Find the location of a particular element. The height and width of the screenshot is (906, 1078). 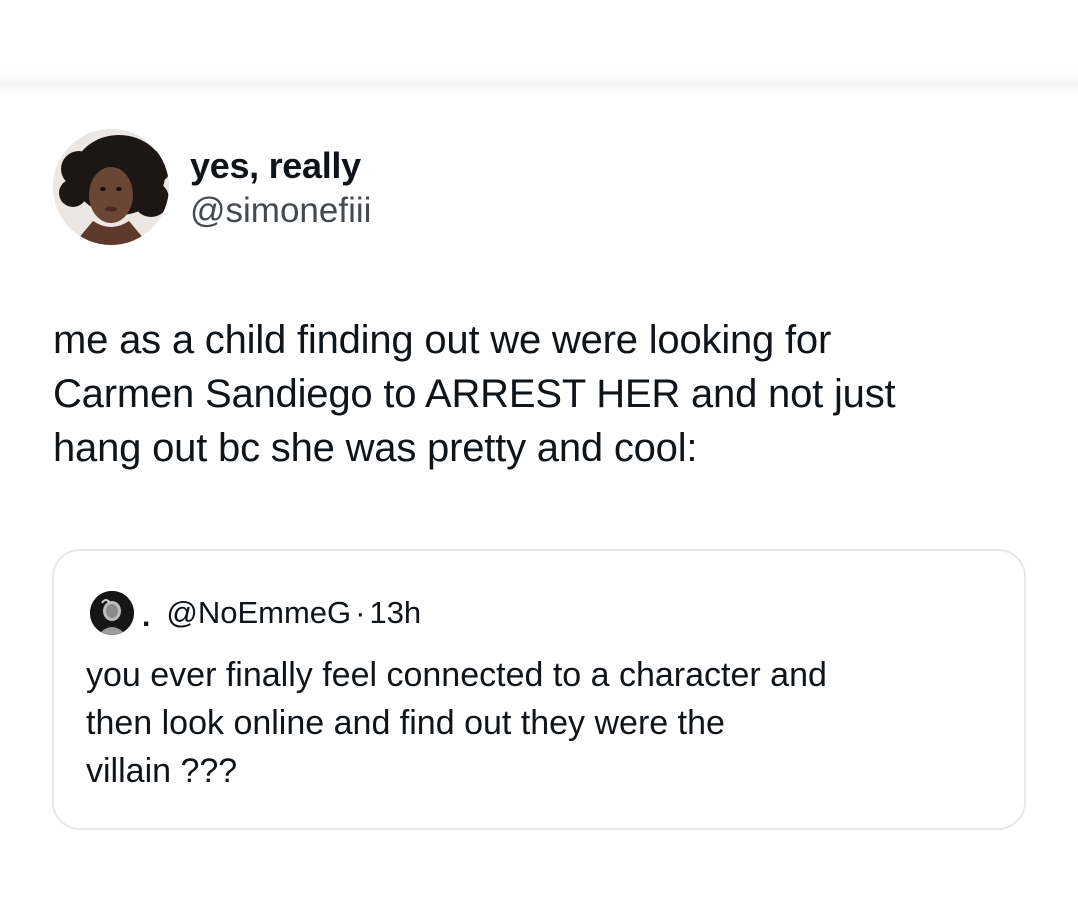

quoted-tweet-header: . @NoEmmeG · 13h is located at coordinates (255, 613).